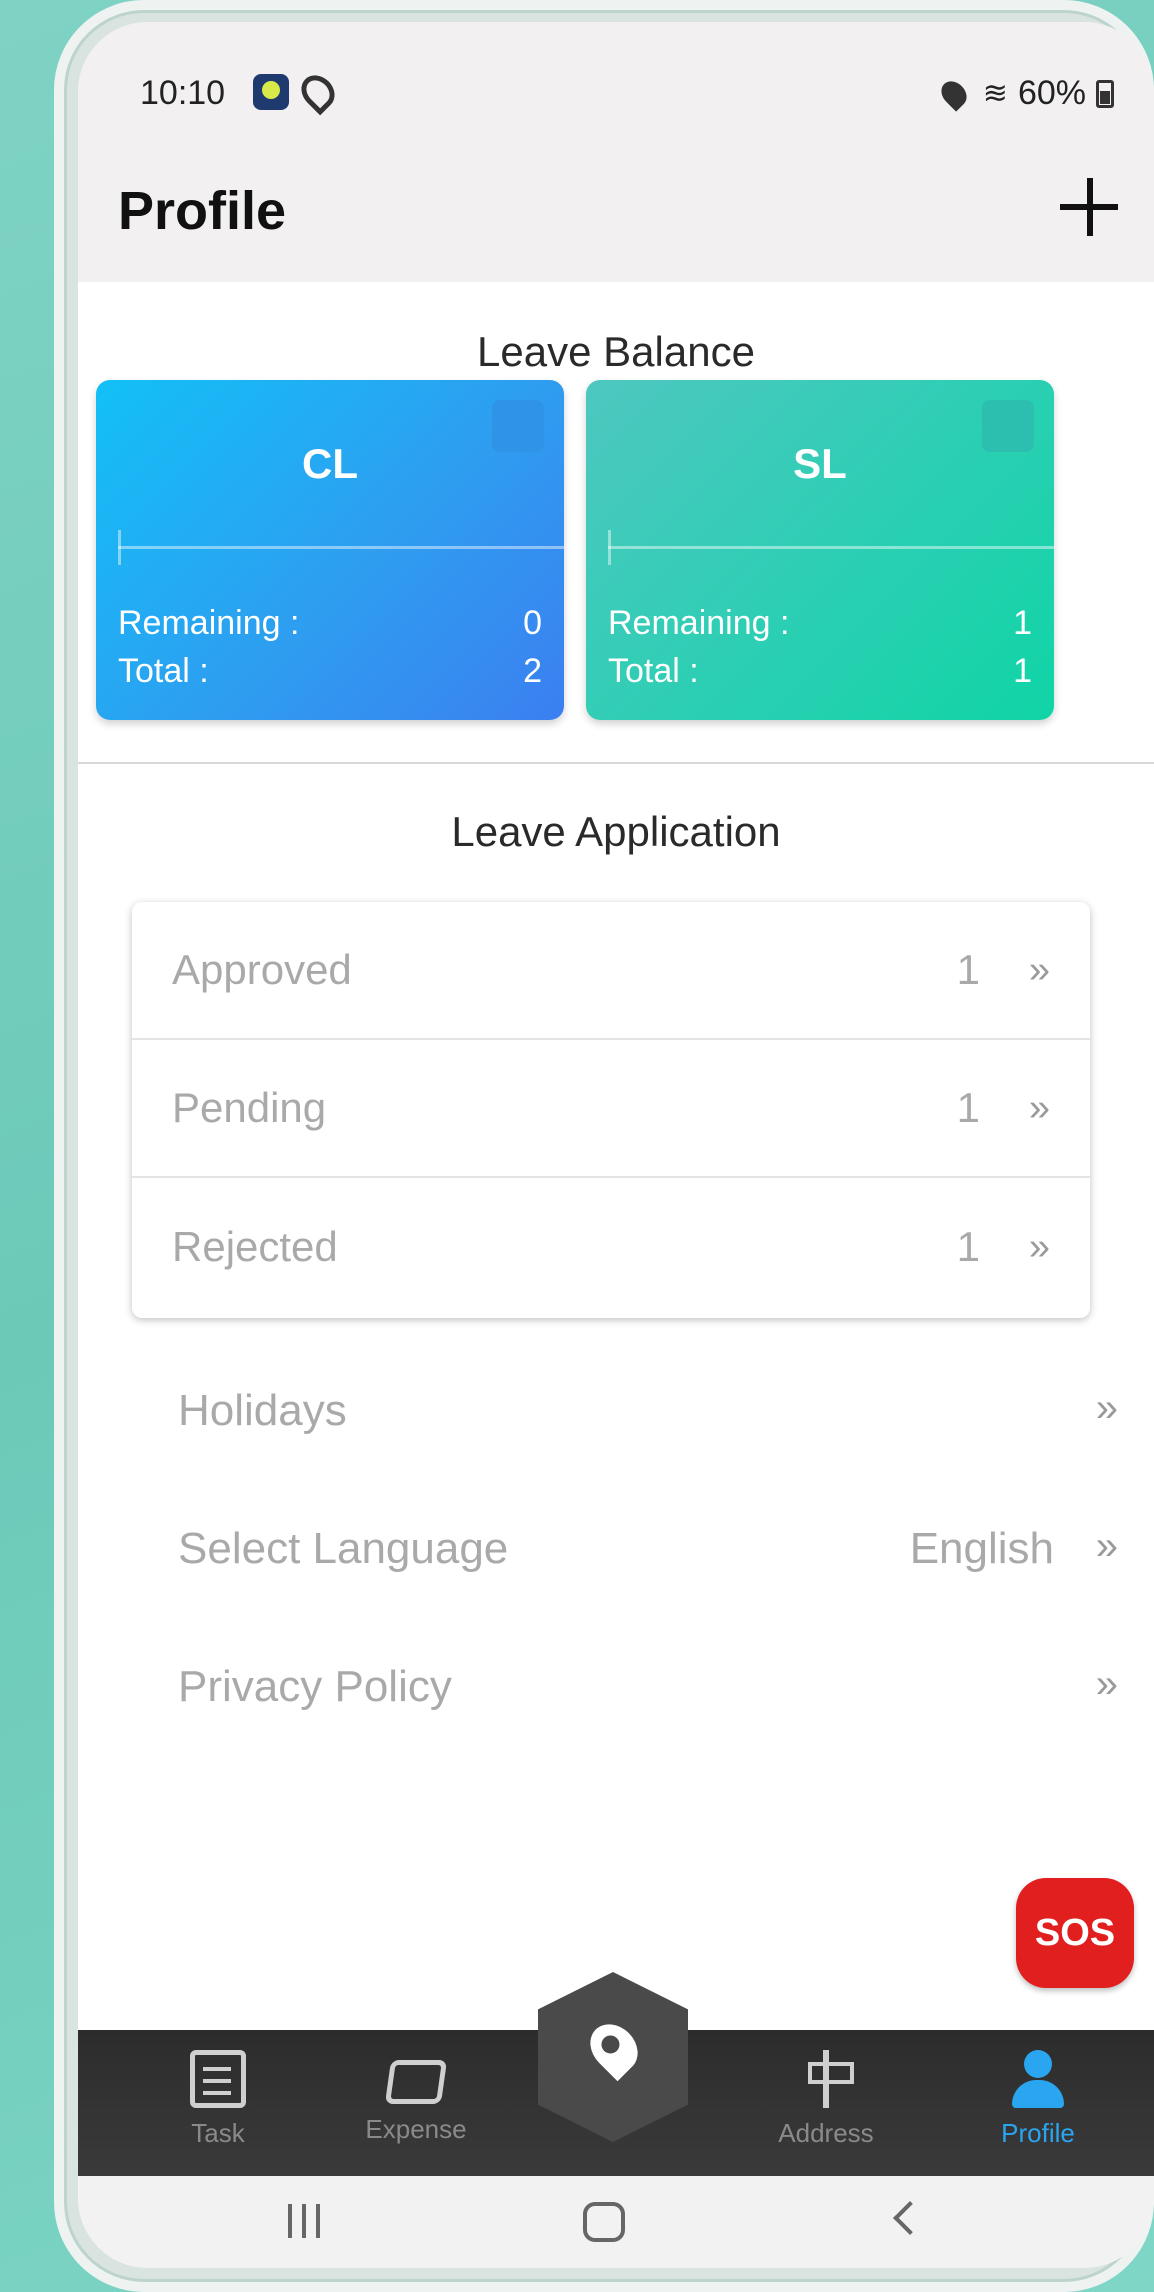 This screenshot has width=1154, height=2292. Describe the element at coordinates (616, 82) in the screenshot. I see `status-bar: 10:10 ≋ 60%` at that location.